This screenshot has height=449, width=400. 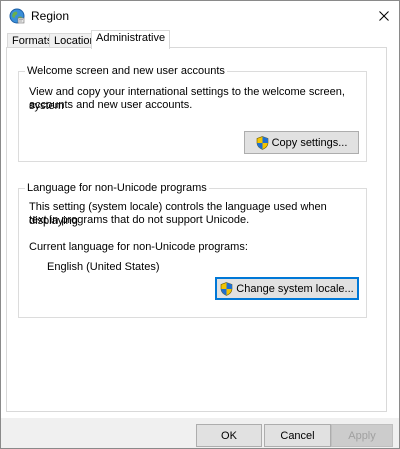 I want to click on ok-button: OK, so click(x=229, y=435).